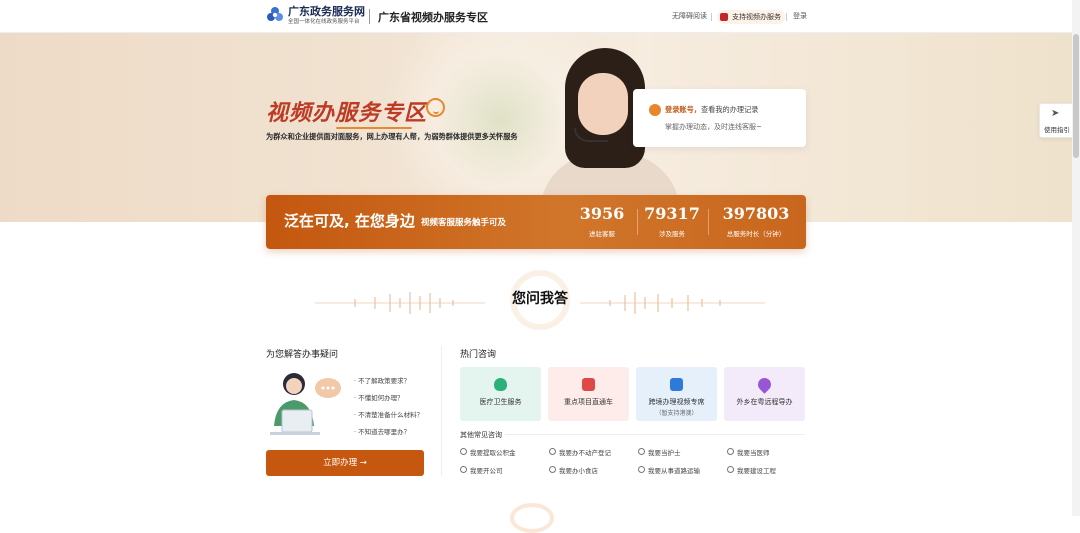 The image size is (1080, 533). What do you see at coordinates (488, 452) in the screenshot?
I see `consult-option: 我要提取公积金` at bounding box center [488, 452].